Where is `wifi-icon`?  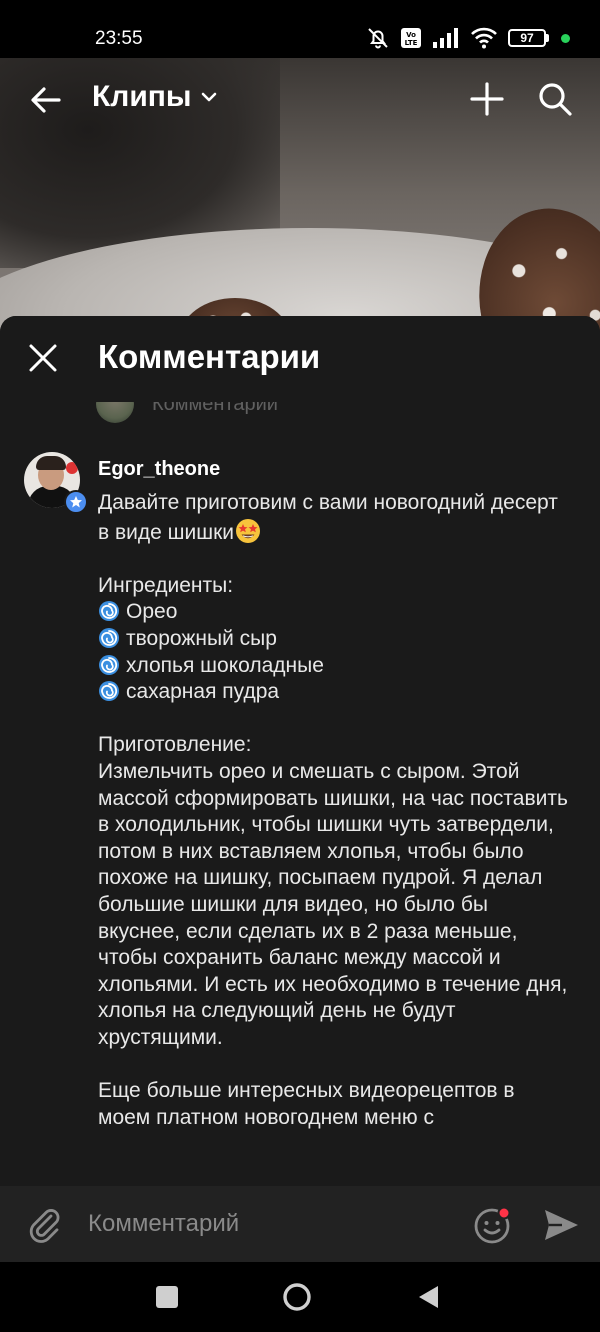 wifi-icon is located at coordinates (484, 38).